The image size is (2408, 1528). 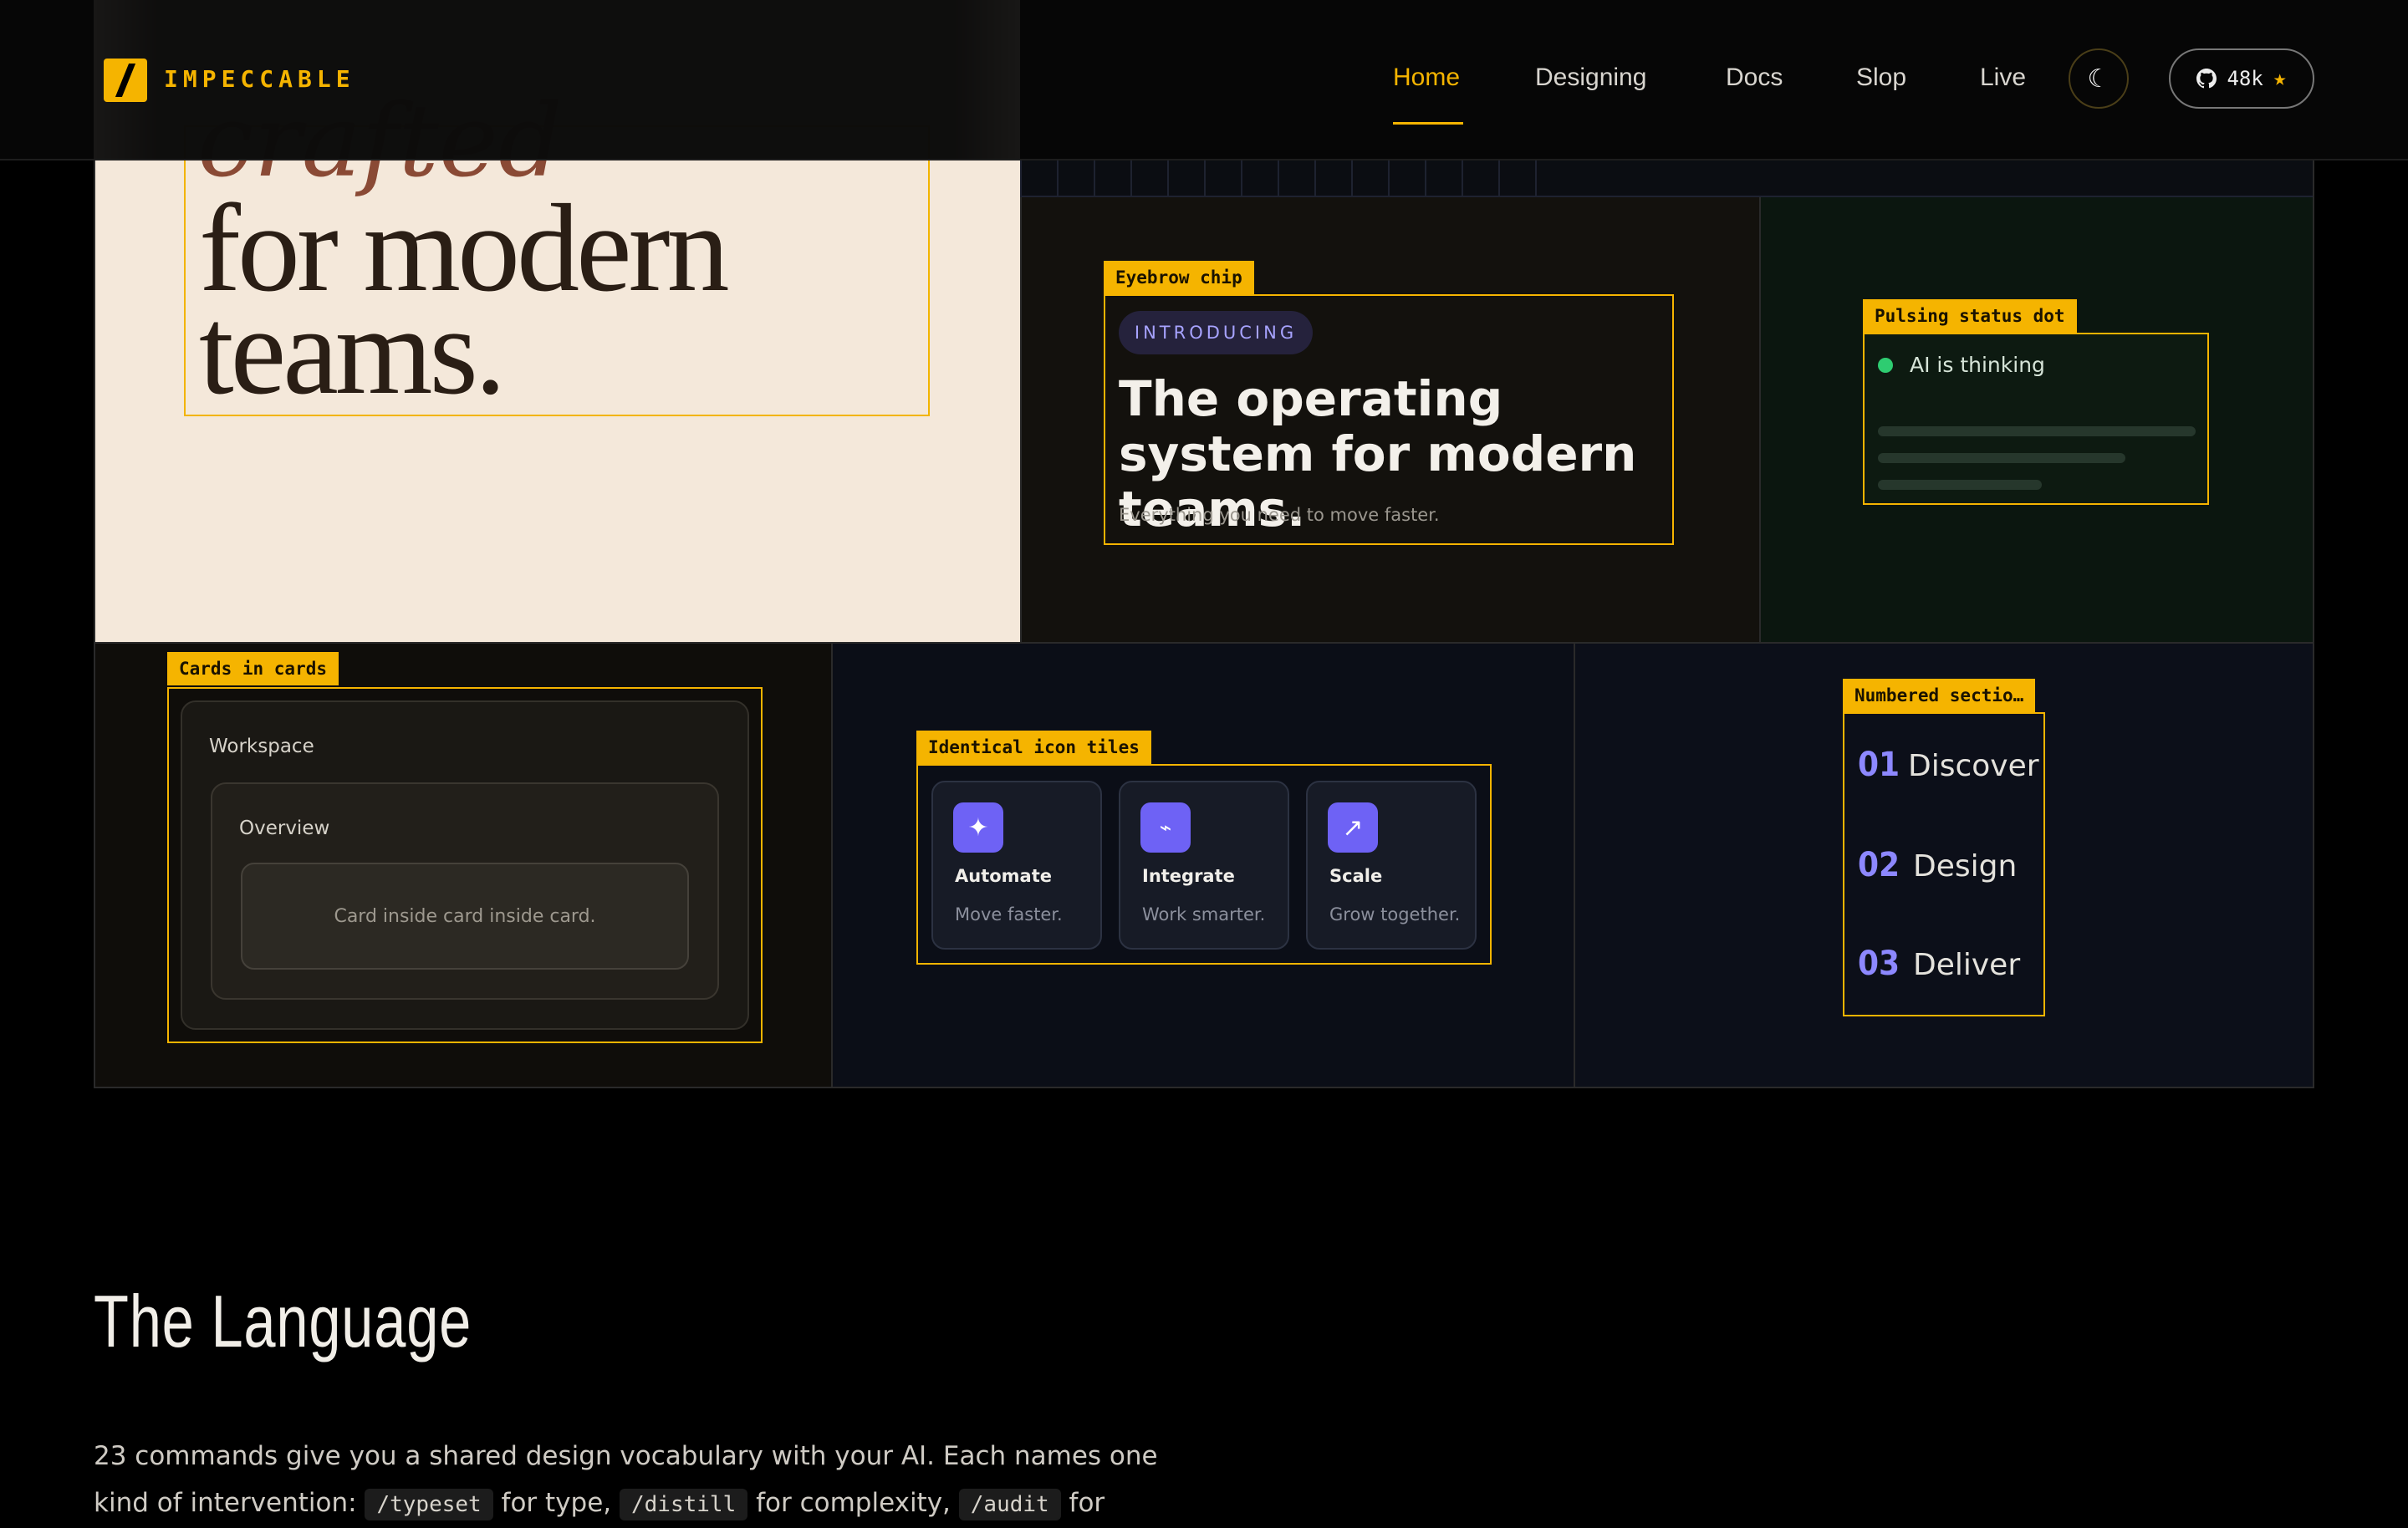 What do you see at coordinates (1881, 78) in the screenshot?
I see `nav-slop: Slop` at bounding box center [1881, 78].